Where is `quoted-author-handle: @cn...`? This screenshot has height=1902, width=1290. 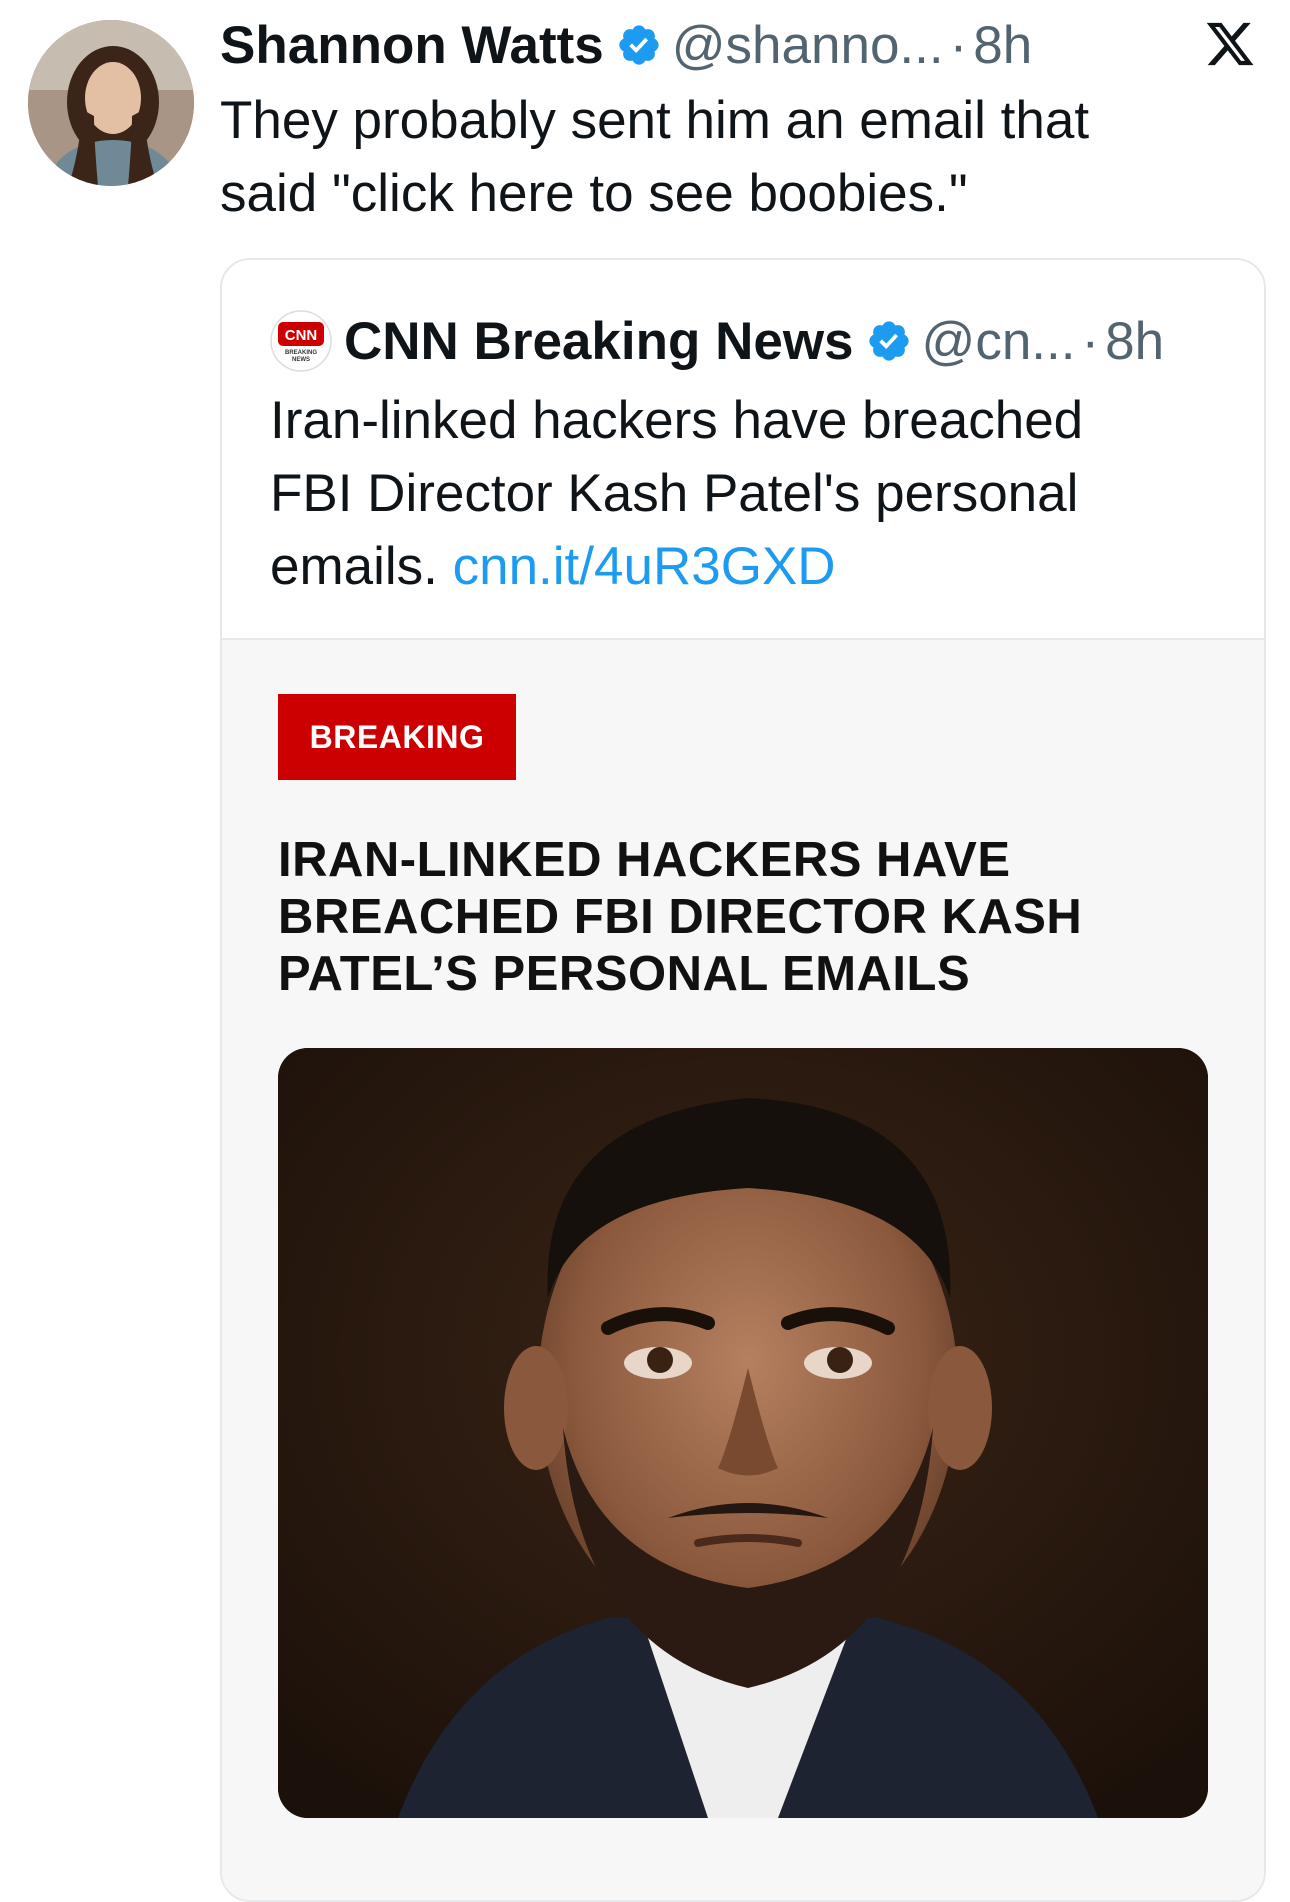 quoted-author-handle: @cn... is located at coordinates (999, 341).